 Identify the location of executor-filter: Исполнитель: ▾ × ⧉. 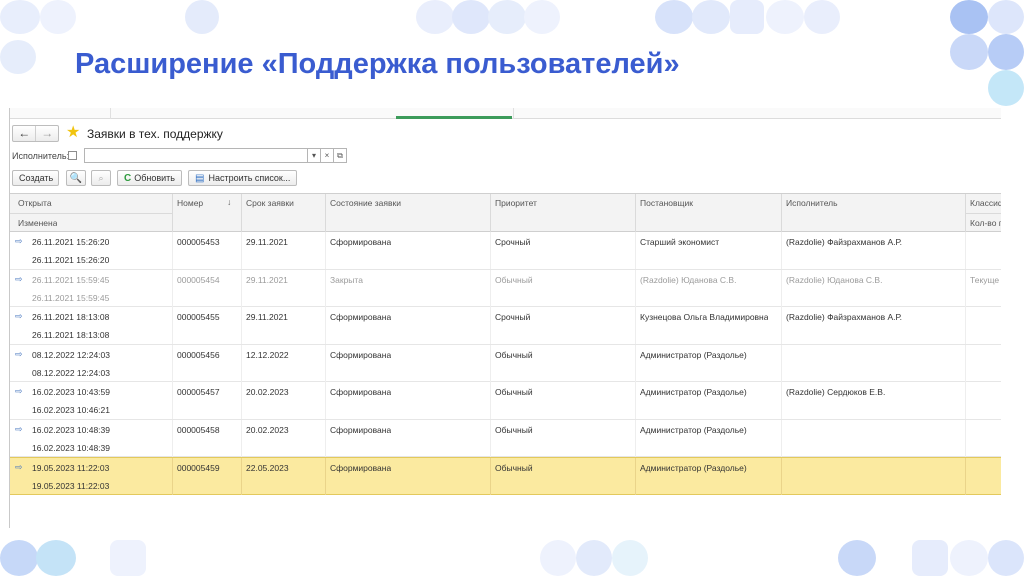
(210, 156).